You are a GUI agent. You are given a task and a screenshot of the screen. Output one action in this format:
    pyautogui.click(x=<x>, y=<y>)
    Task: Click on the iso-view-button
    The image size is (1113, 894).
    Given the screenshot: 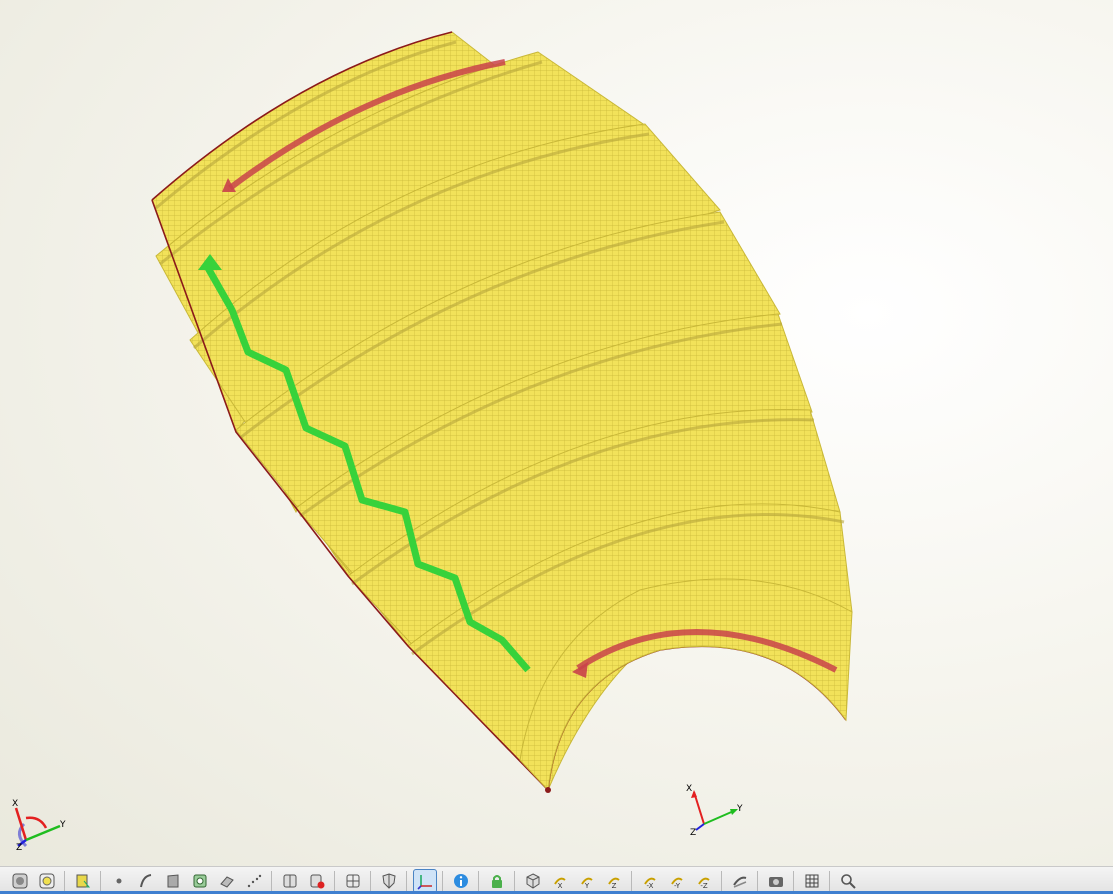 What is the action you would take?
    pyautogui.click(x=533, y=881)
    